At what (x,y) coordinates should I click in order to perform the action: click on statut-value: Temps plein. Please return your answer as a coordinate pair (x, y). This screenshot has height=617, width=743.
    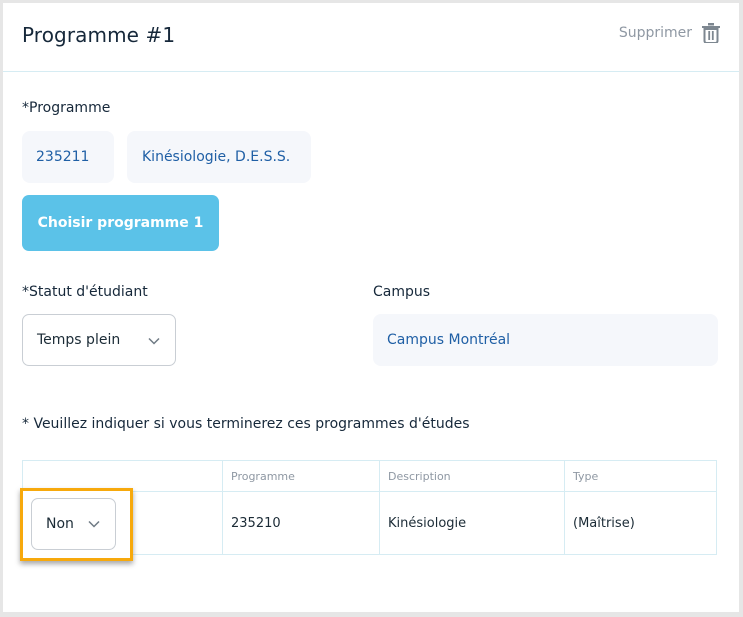
    Looking at the image, I should click on (79, 340).